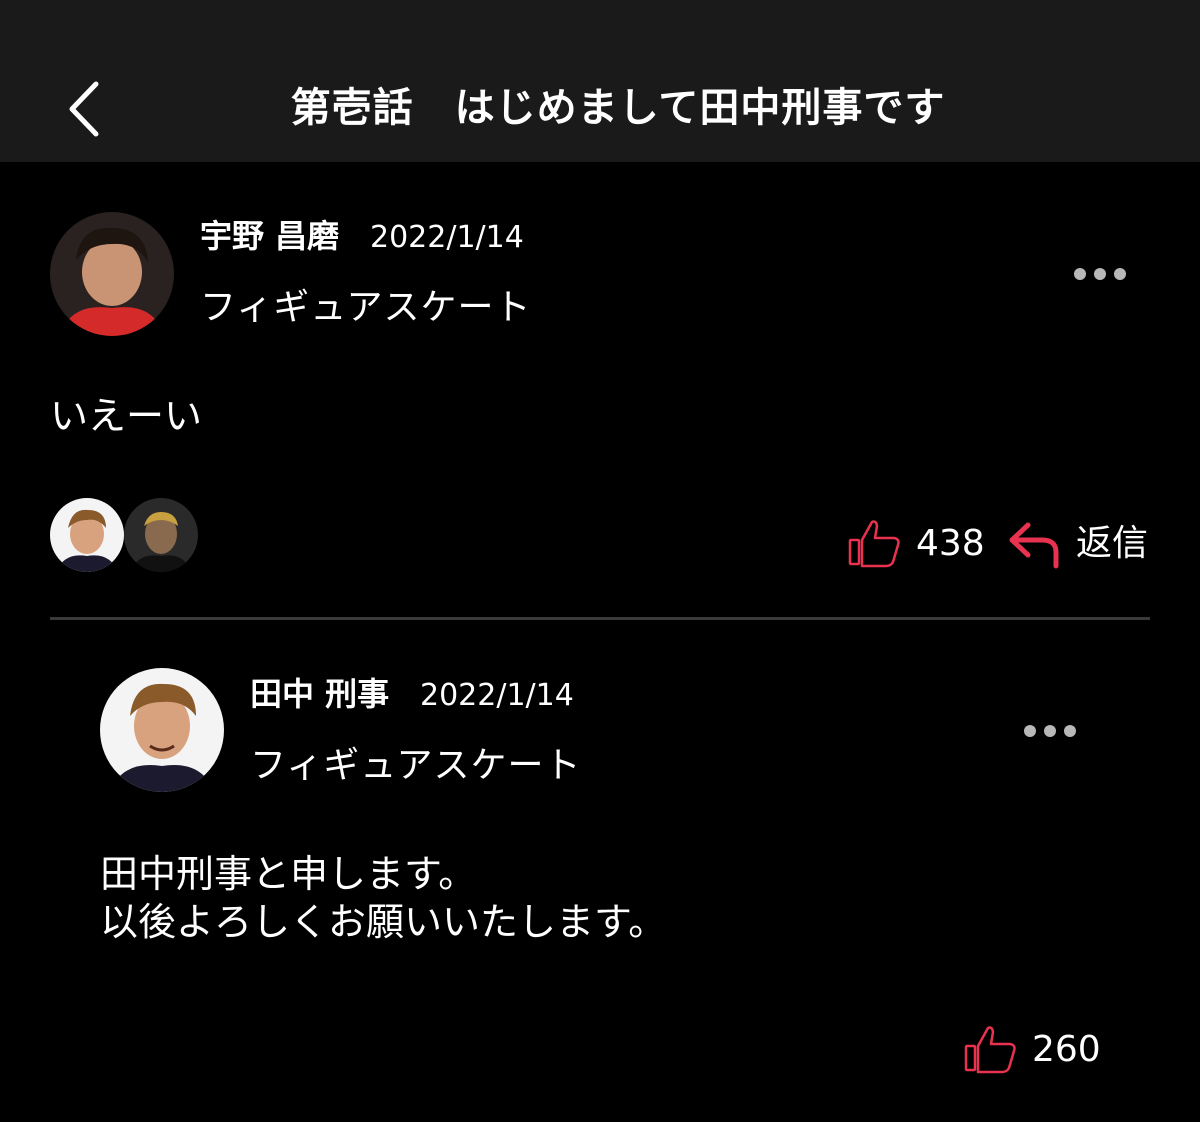 Image resolution: width=1200 pixels, height=1122 pixels. What do you see at coordinates (497, 695) in the screenshot?
I see `reply-date: 2022/1/14` at bounding box center [497, 695].